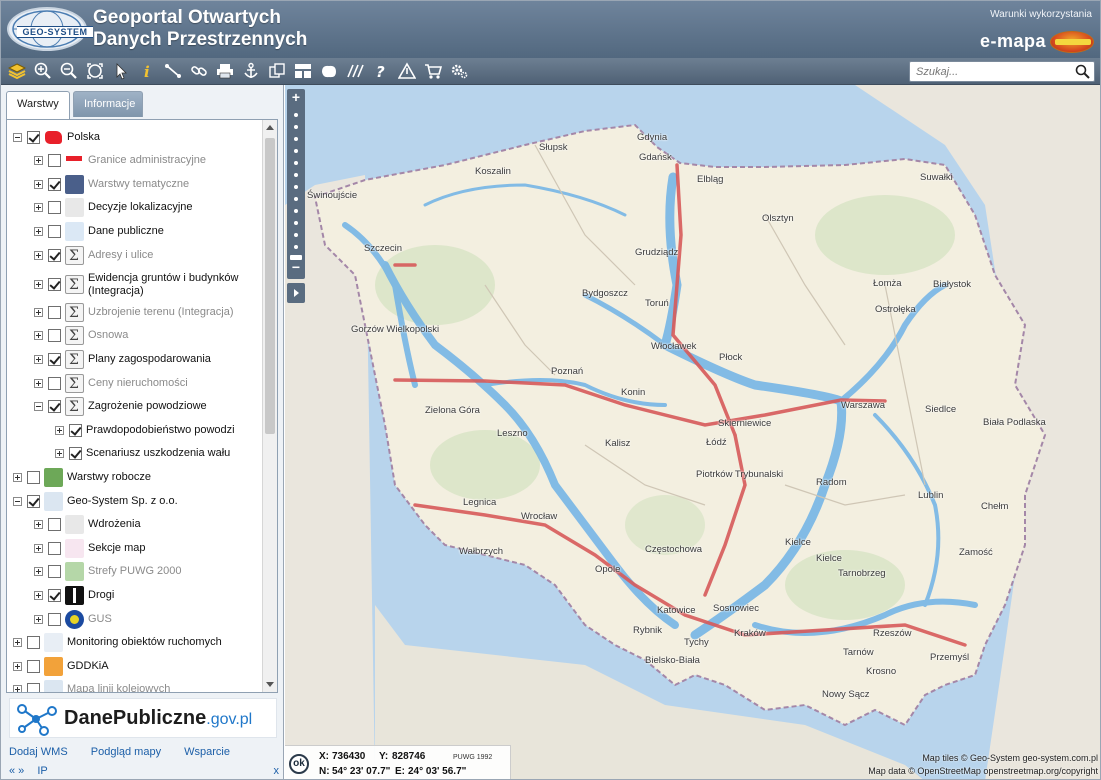 This screenshot has height=780, width=1101. What do you see at coordinates (173, 71) in the screenshot?
I see `measure-icon` at bounding box center [173, 71].